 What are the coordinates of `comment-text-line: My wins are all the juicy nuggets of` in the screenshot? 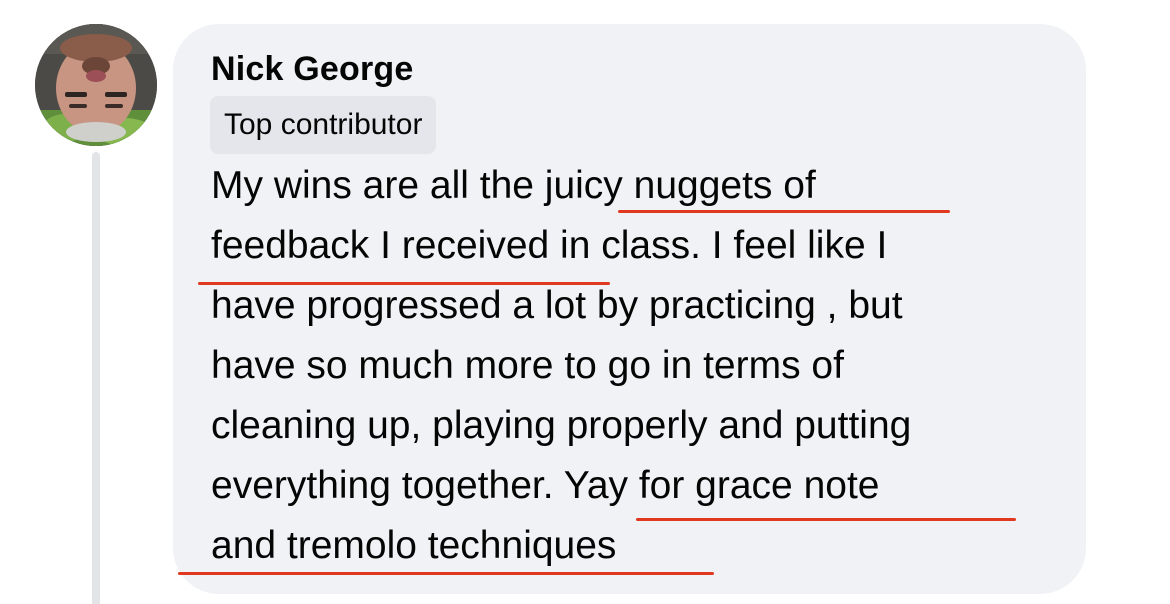 It's located at (513, 185).